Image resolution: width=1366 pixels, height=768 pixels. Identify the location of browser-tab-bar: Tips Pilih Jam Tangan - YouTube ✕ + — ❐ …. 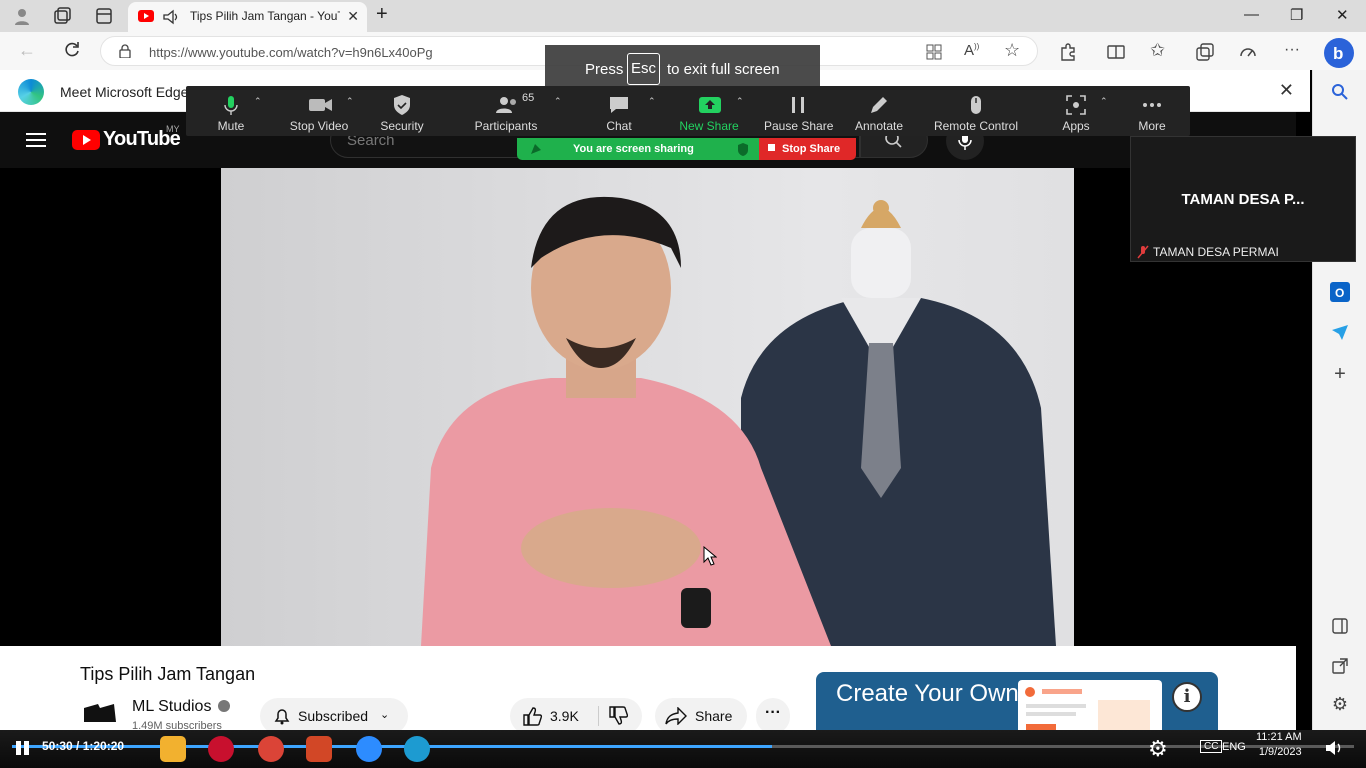
(683, 16).